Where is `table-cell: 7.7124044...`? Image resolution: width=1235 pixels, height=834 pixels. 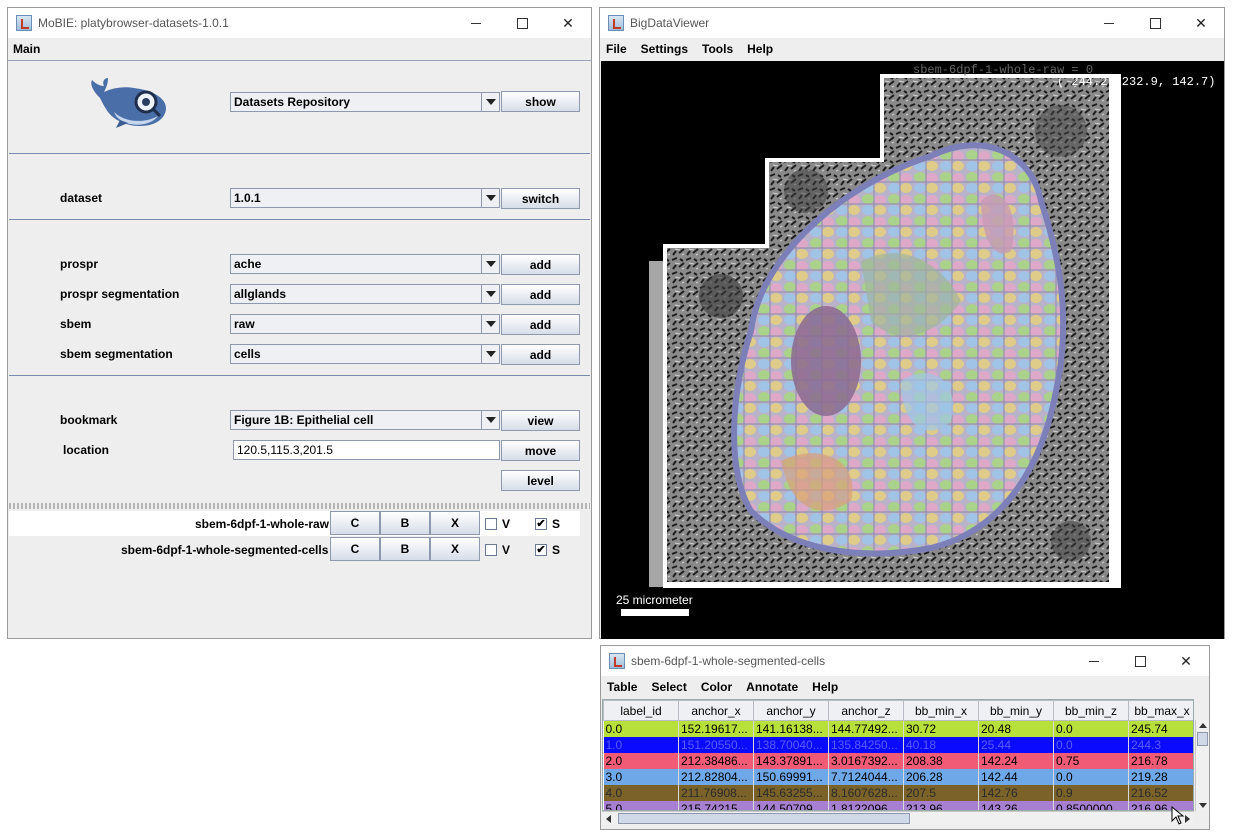 table-cell: 7.7124044... is located at coordinates (866, 776).